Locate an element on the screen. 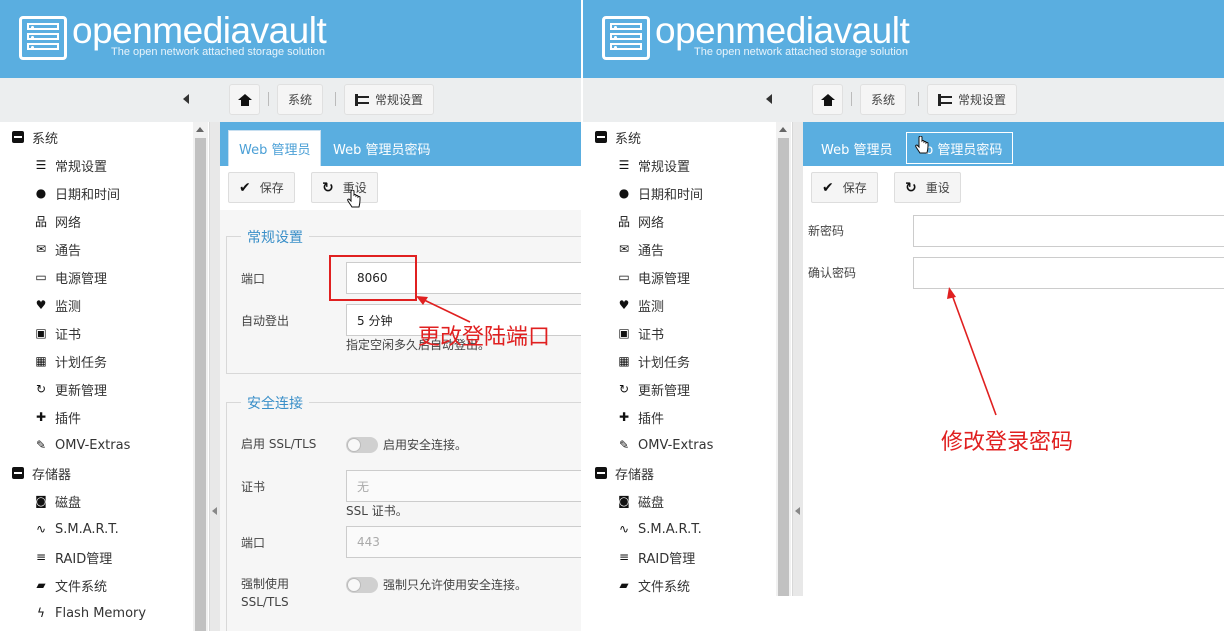 This screenshot has width=1224, height=631. annotation-arrow-left is located at coordinates (443, 309).